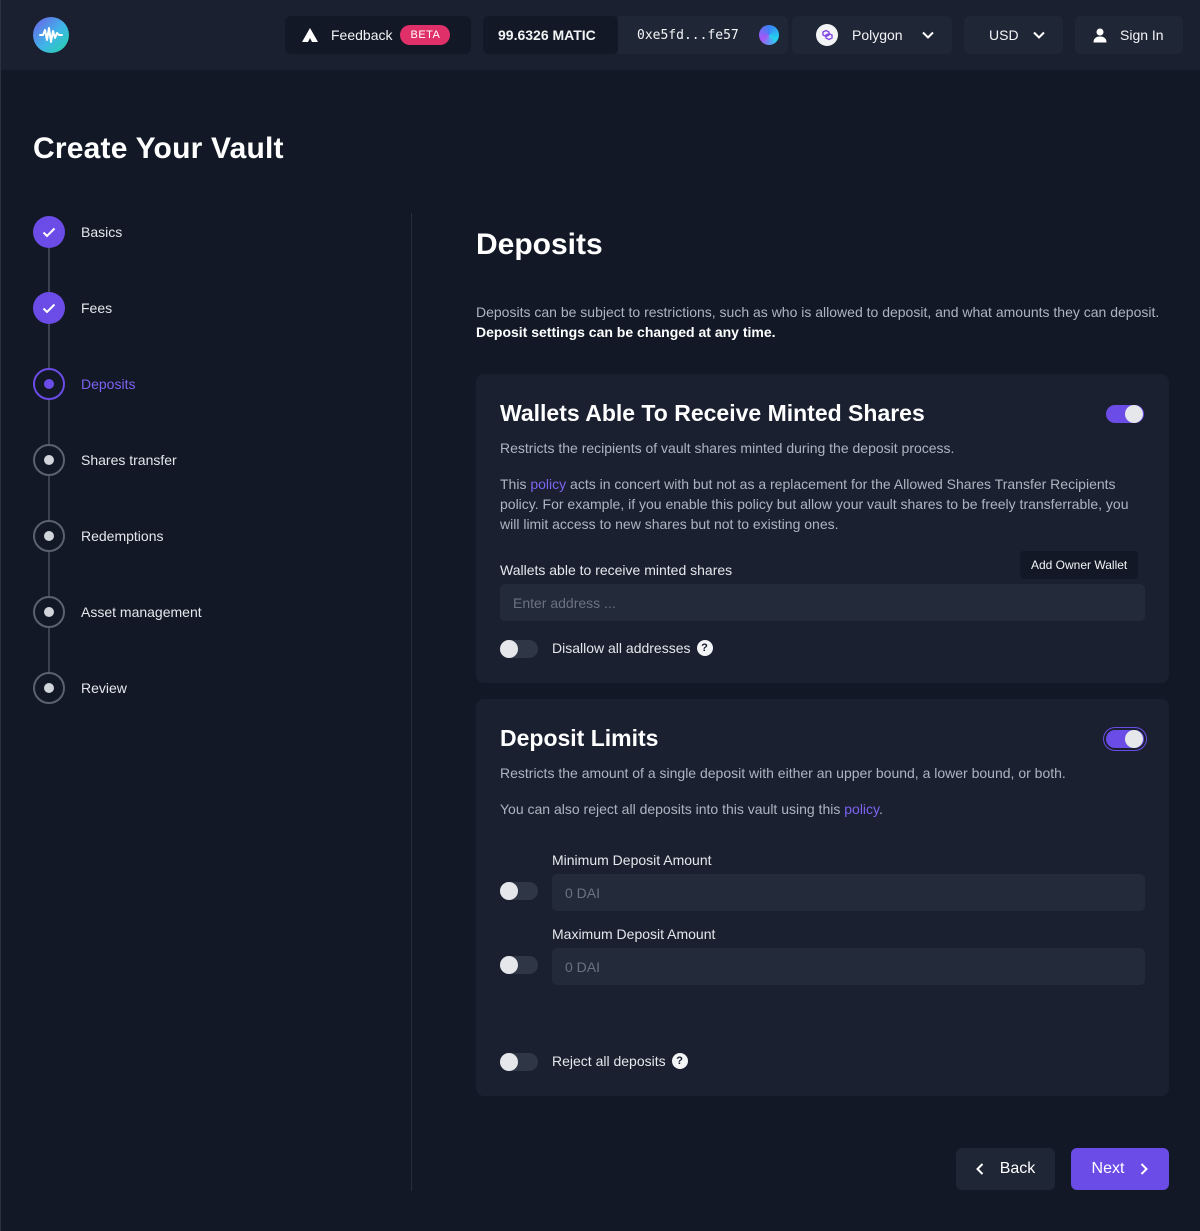 The image size is (1200, 1231). What do you see at coordinates (1079, 565) in the screenshot?
I see `add-owner-wallet-button: Add Owner Wallet` at bounding box center [1079, 565].